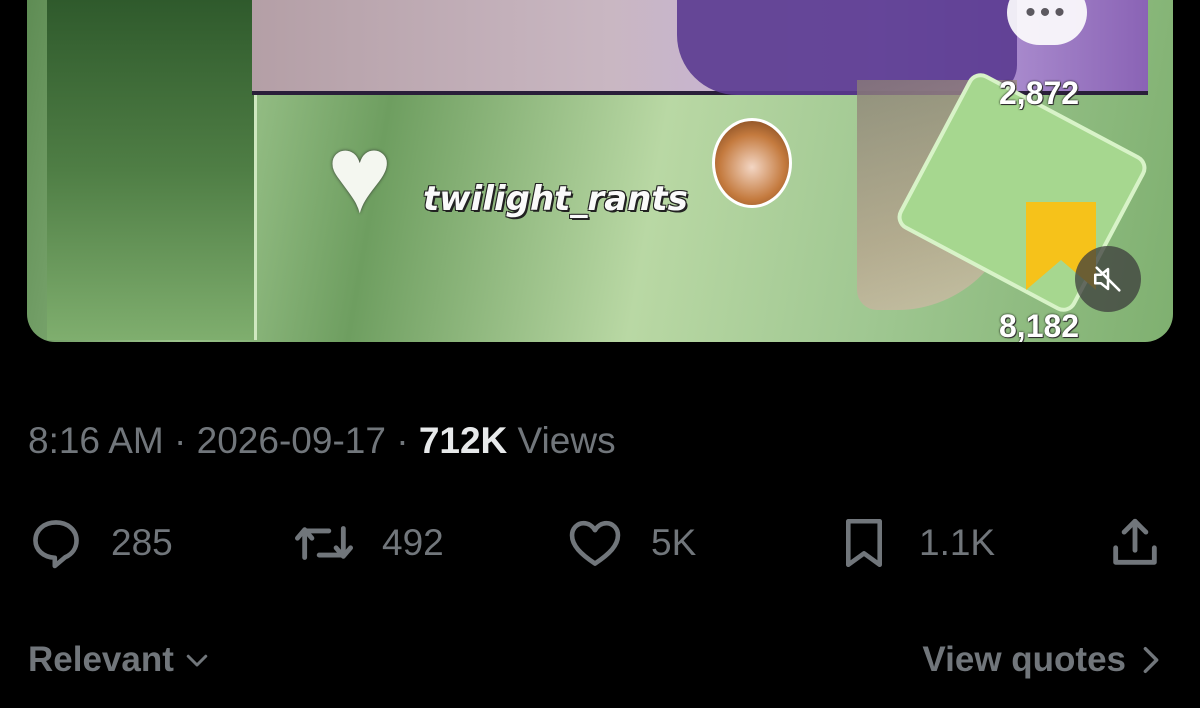  What do you see at coordinates (463, 440) in the screenshot?
I see `views-count: 712K` at bounding box center [463, 440].